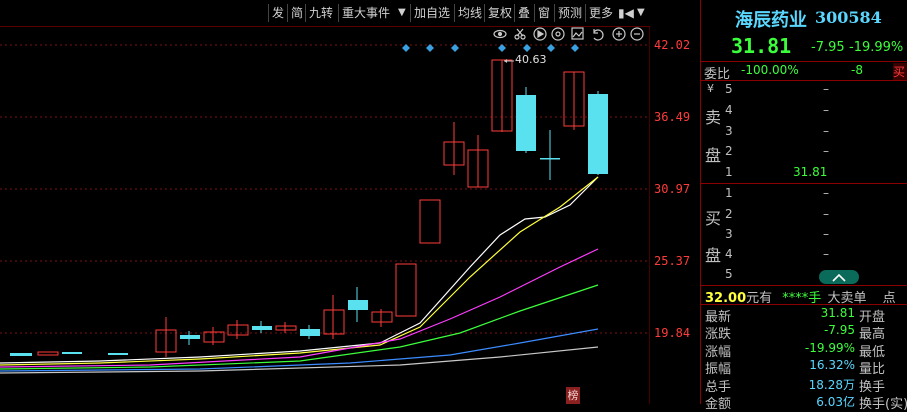 The width and height of the screenshot is (907, 412). Describe the element at coordinates (499, 13) in the screenshot. I see `toolbar-button-adjust: 复权` at that location.